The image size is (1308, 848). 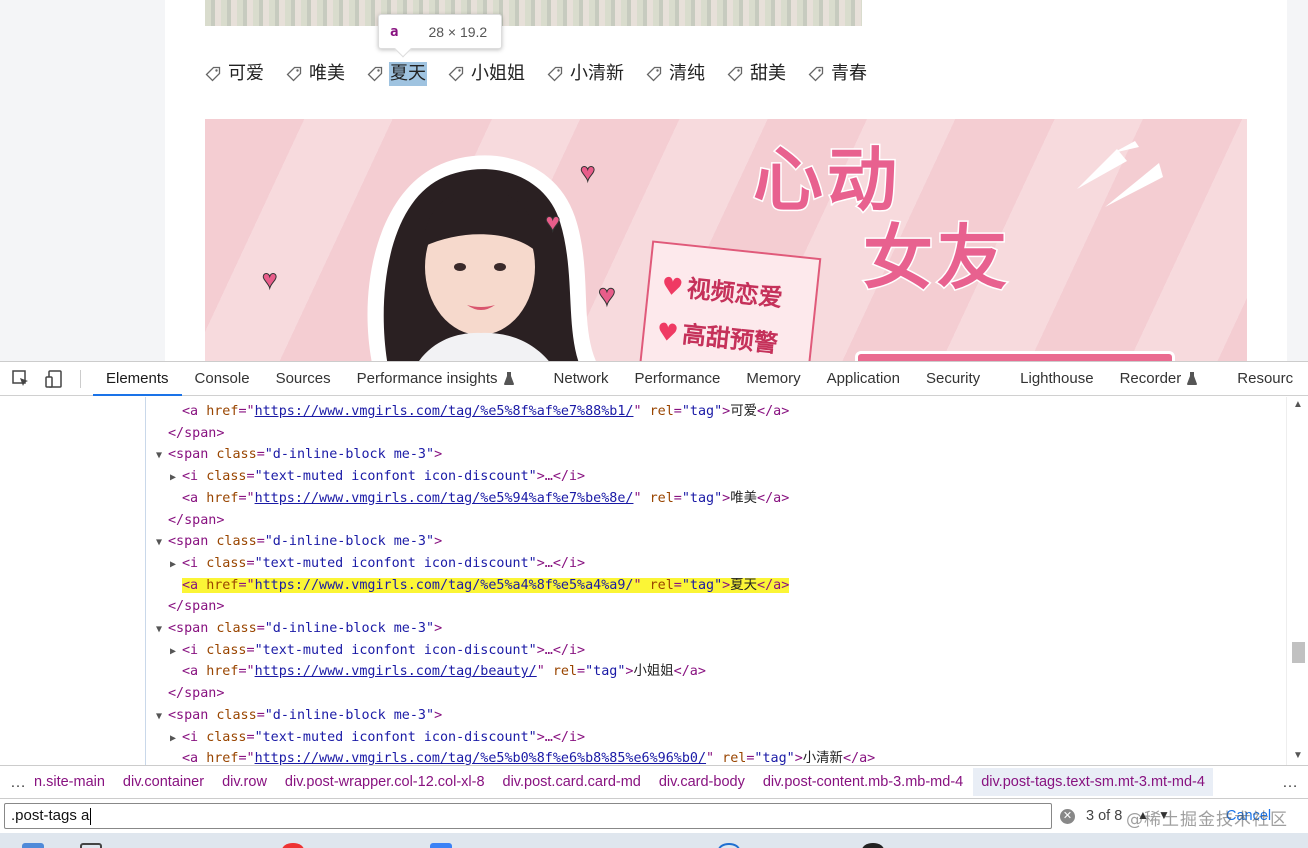 What do you see at coordinates (69, 782) in the screenshot?
I see `breadcrumb-item: n.site-main` at bounding box center [69, 782].